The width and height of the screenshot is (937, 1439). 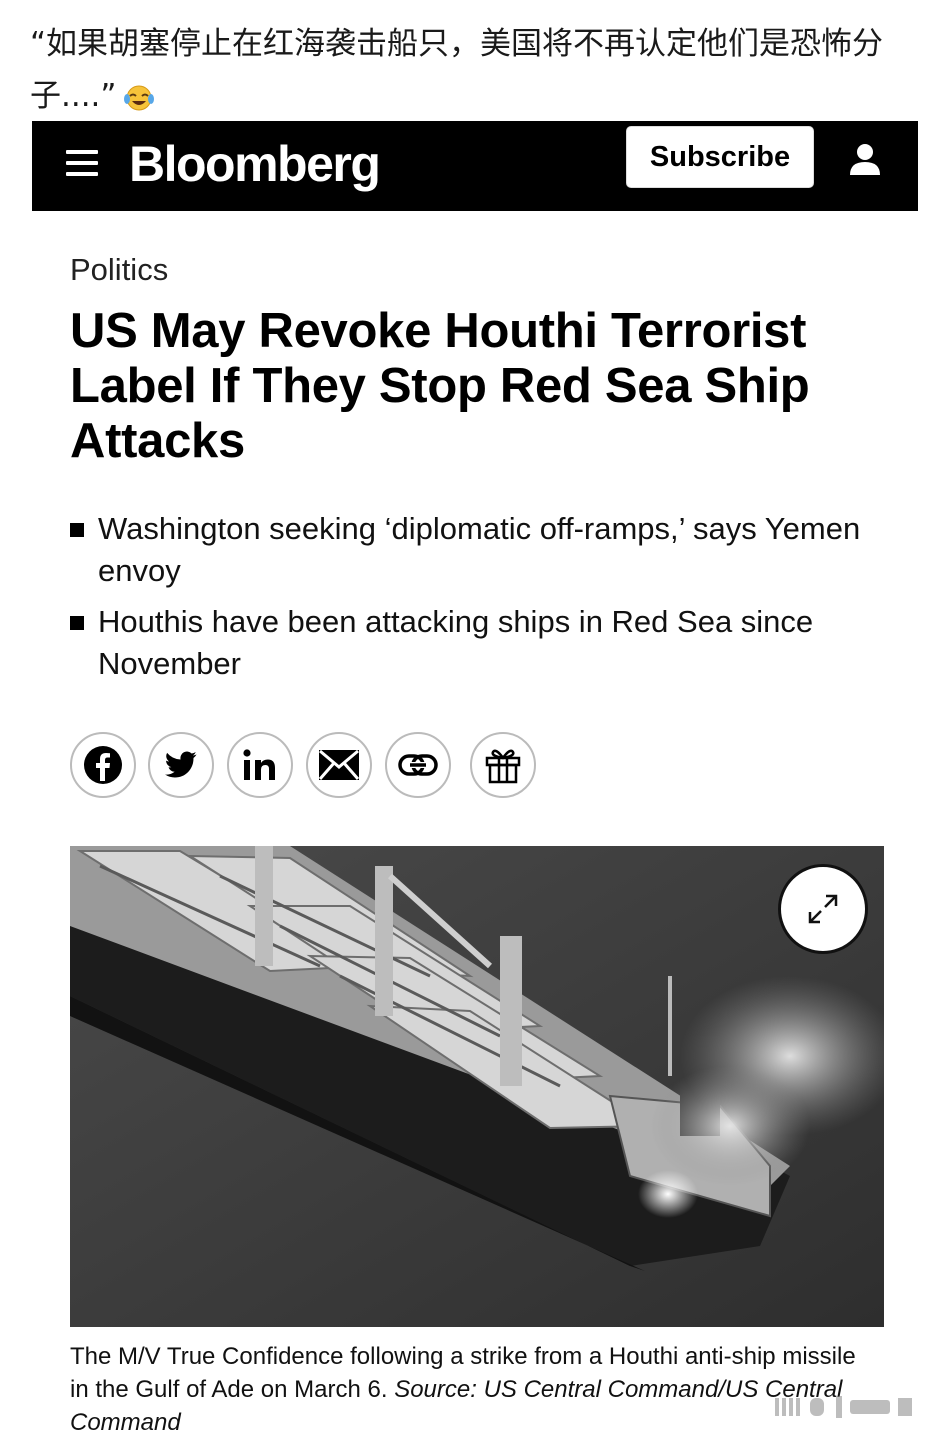 I want to click on gift-article-button, so click(x=503, y=765).